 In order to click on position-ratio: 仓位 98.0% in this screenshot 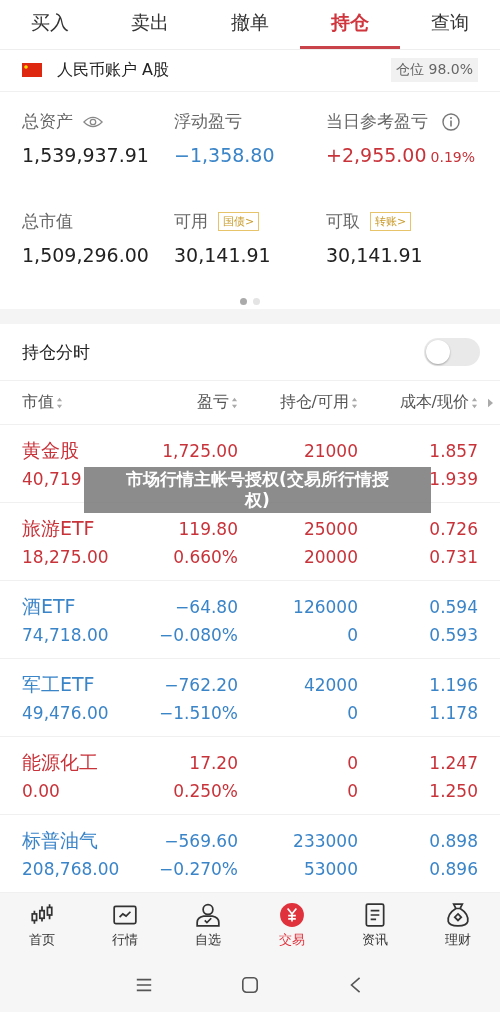, I will do `click(434, 70)`.